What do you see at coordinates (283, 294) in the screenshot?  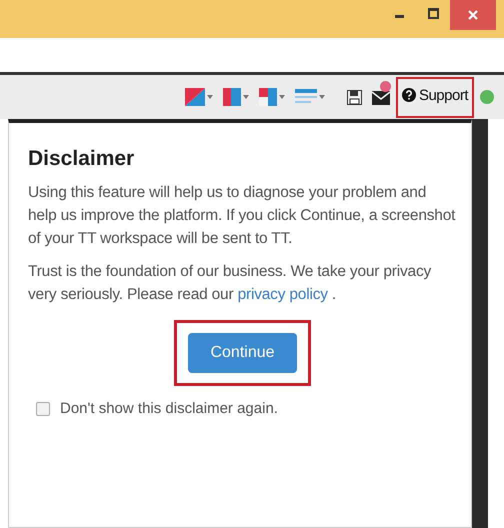 I see `privacy-link: privacy policy` at bounding box center [283, 294].